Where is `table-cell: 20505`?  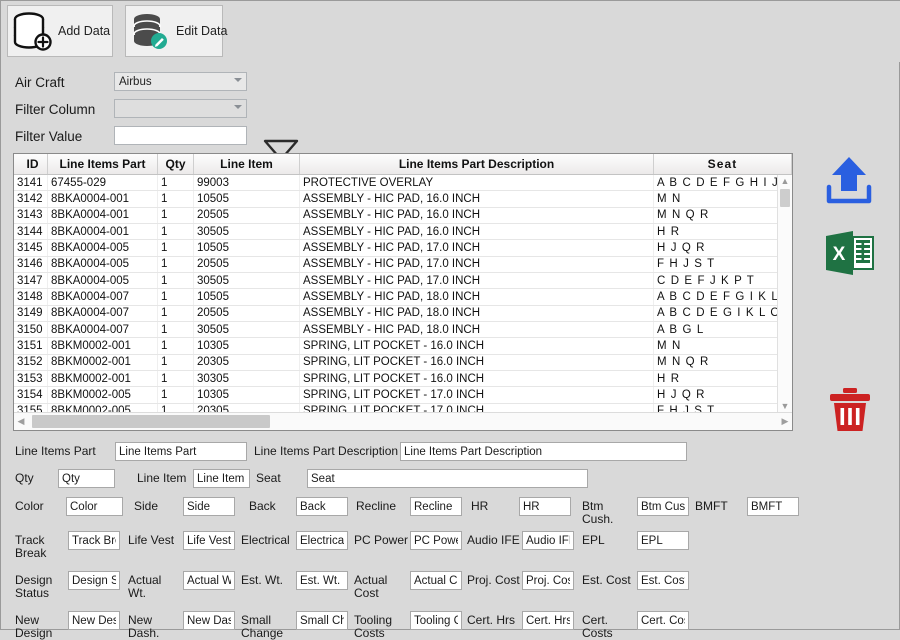
table-cell: 20505 is located at coordinates (247, 264).